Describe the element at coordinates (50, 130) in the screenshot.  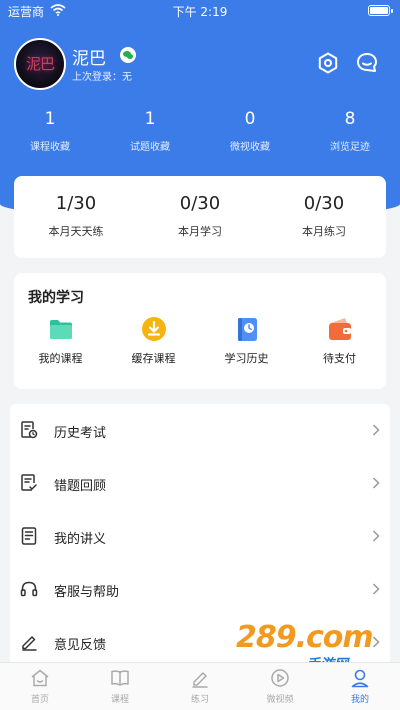
I see `stat-course-favorites: 1 课程收藏` at that location.